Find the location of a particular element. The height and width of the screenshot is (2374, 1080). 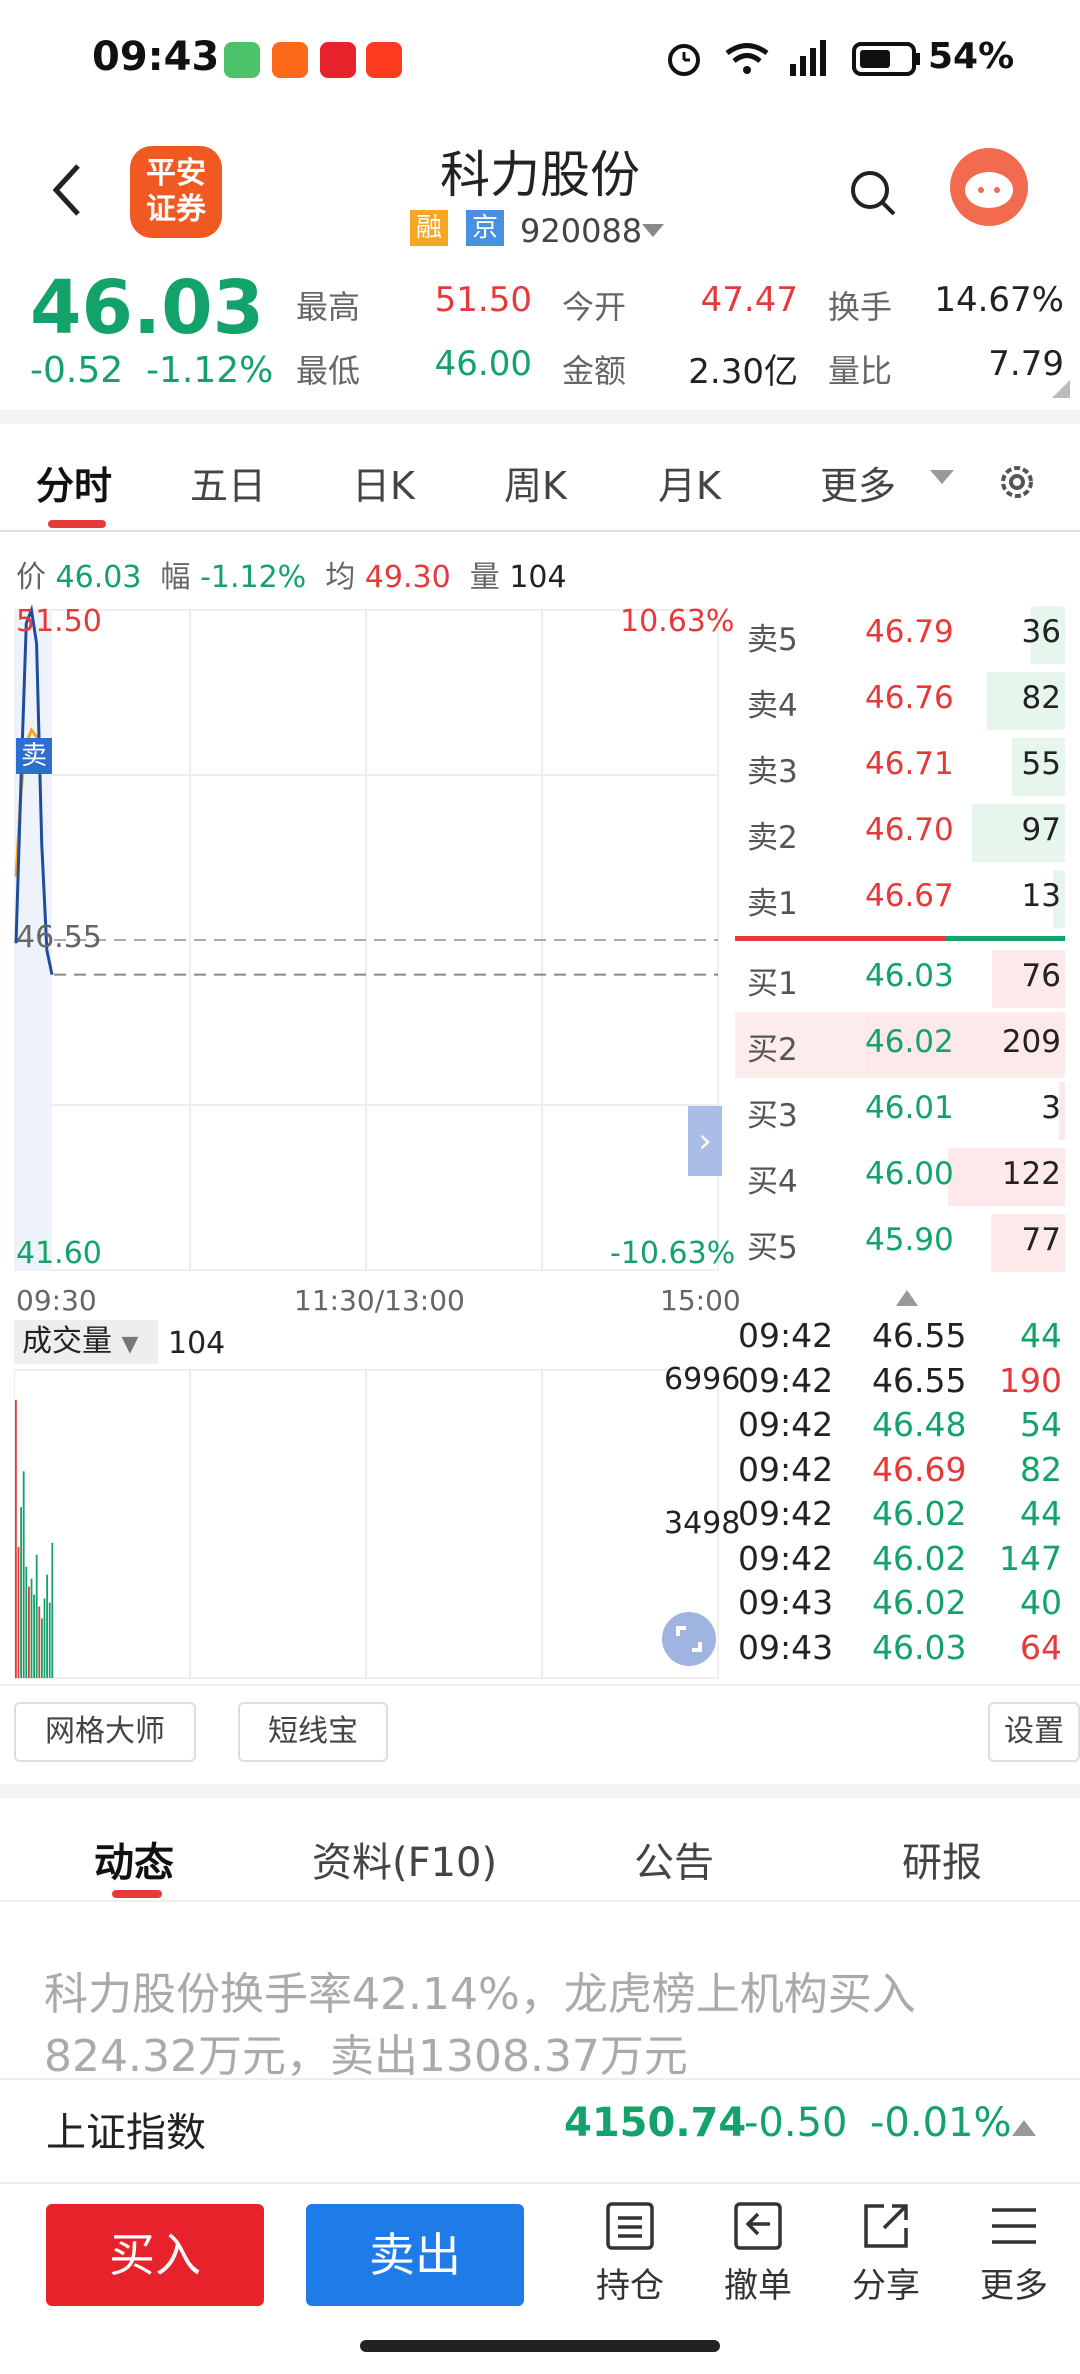

ask-row: 卖5 46.79 36 is located at coordinates (900, 635).